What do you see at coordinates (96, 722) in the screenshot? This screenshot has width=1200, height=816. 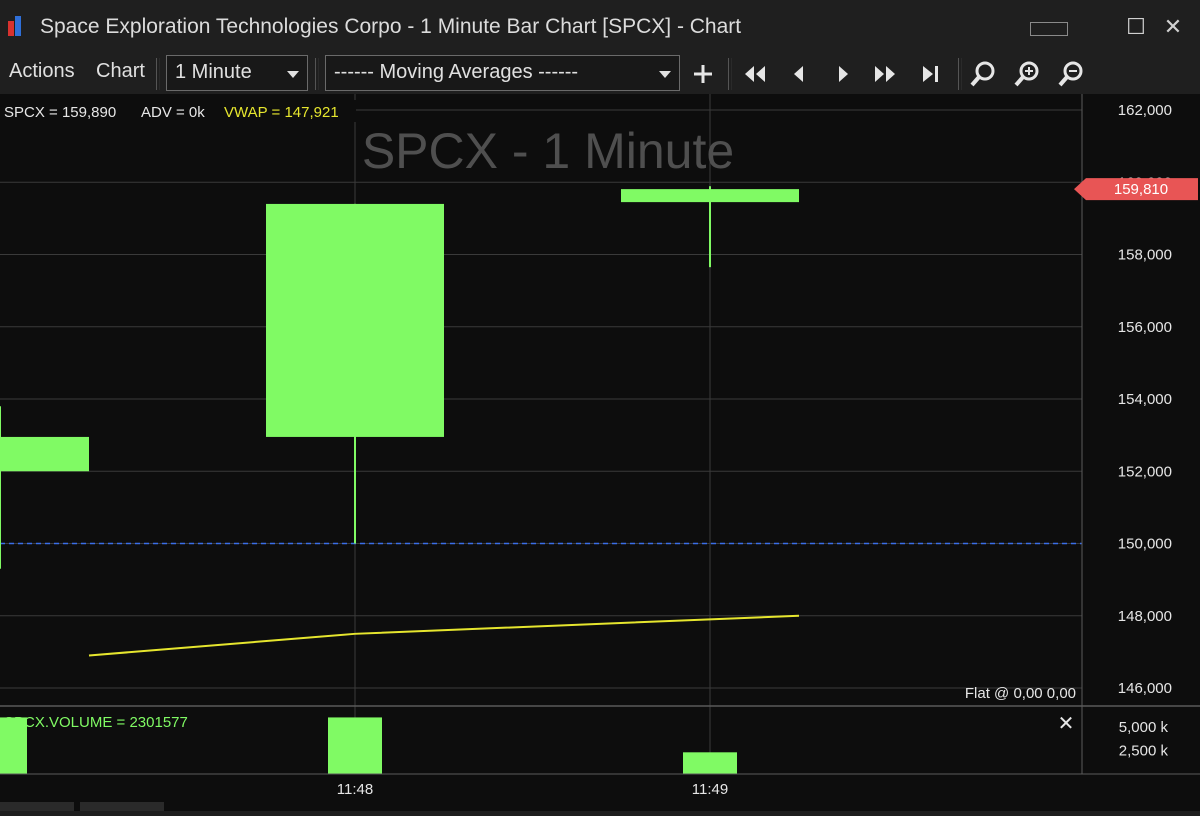 I see `volume-label: SPCX.VOLUME = 2301577` at bounding box center [96, 722].